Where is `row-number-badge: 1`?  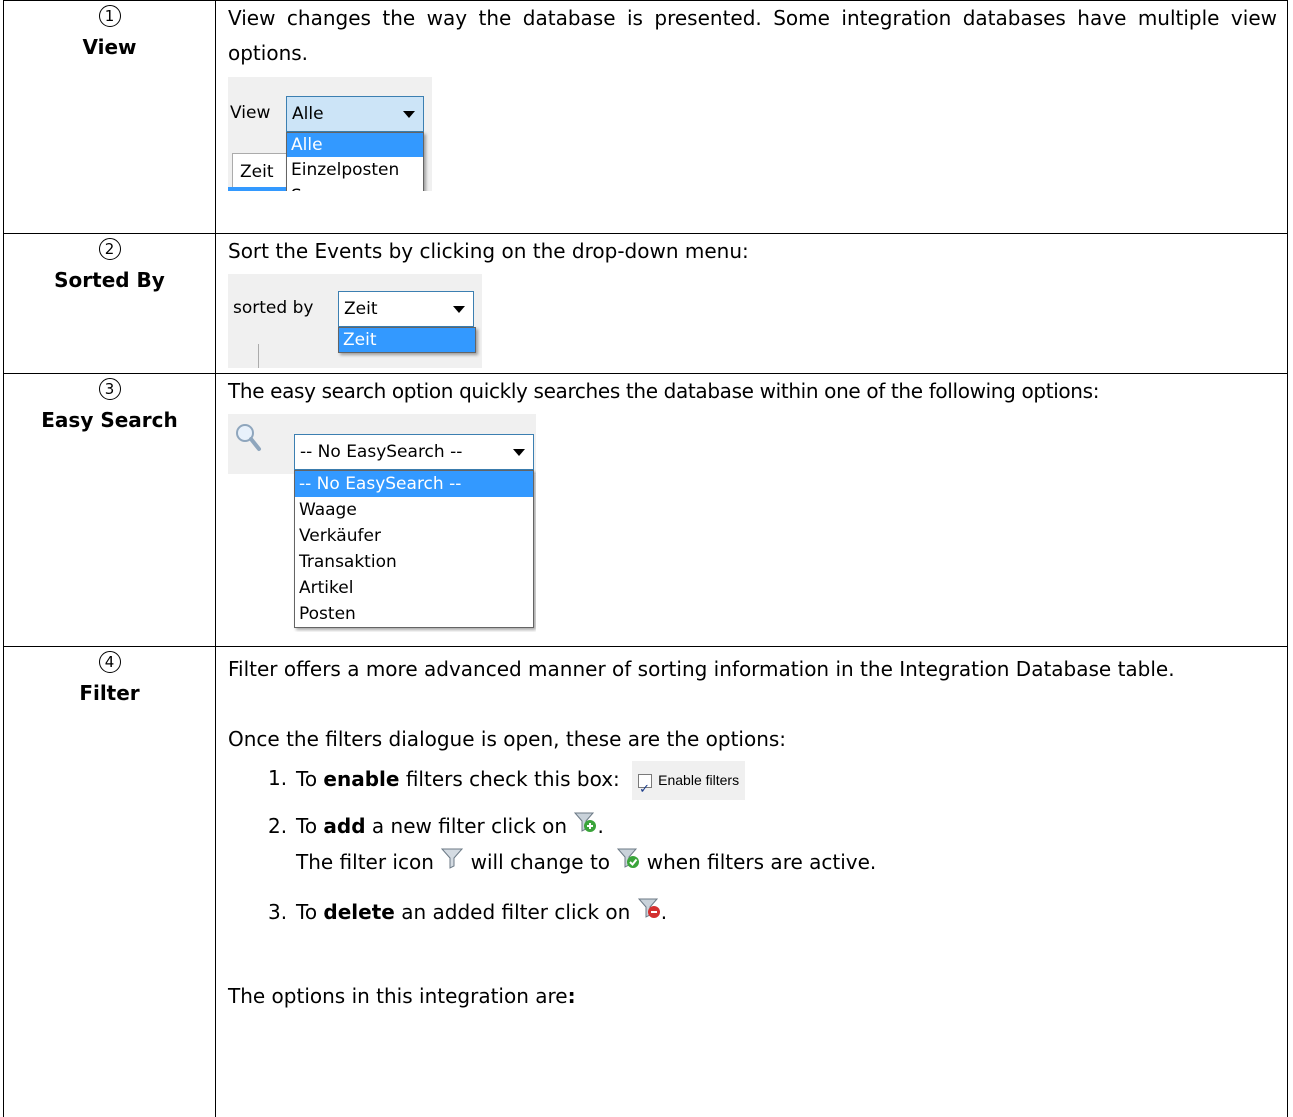
row-number-badge: 1 is located at coordinates (109, 16).